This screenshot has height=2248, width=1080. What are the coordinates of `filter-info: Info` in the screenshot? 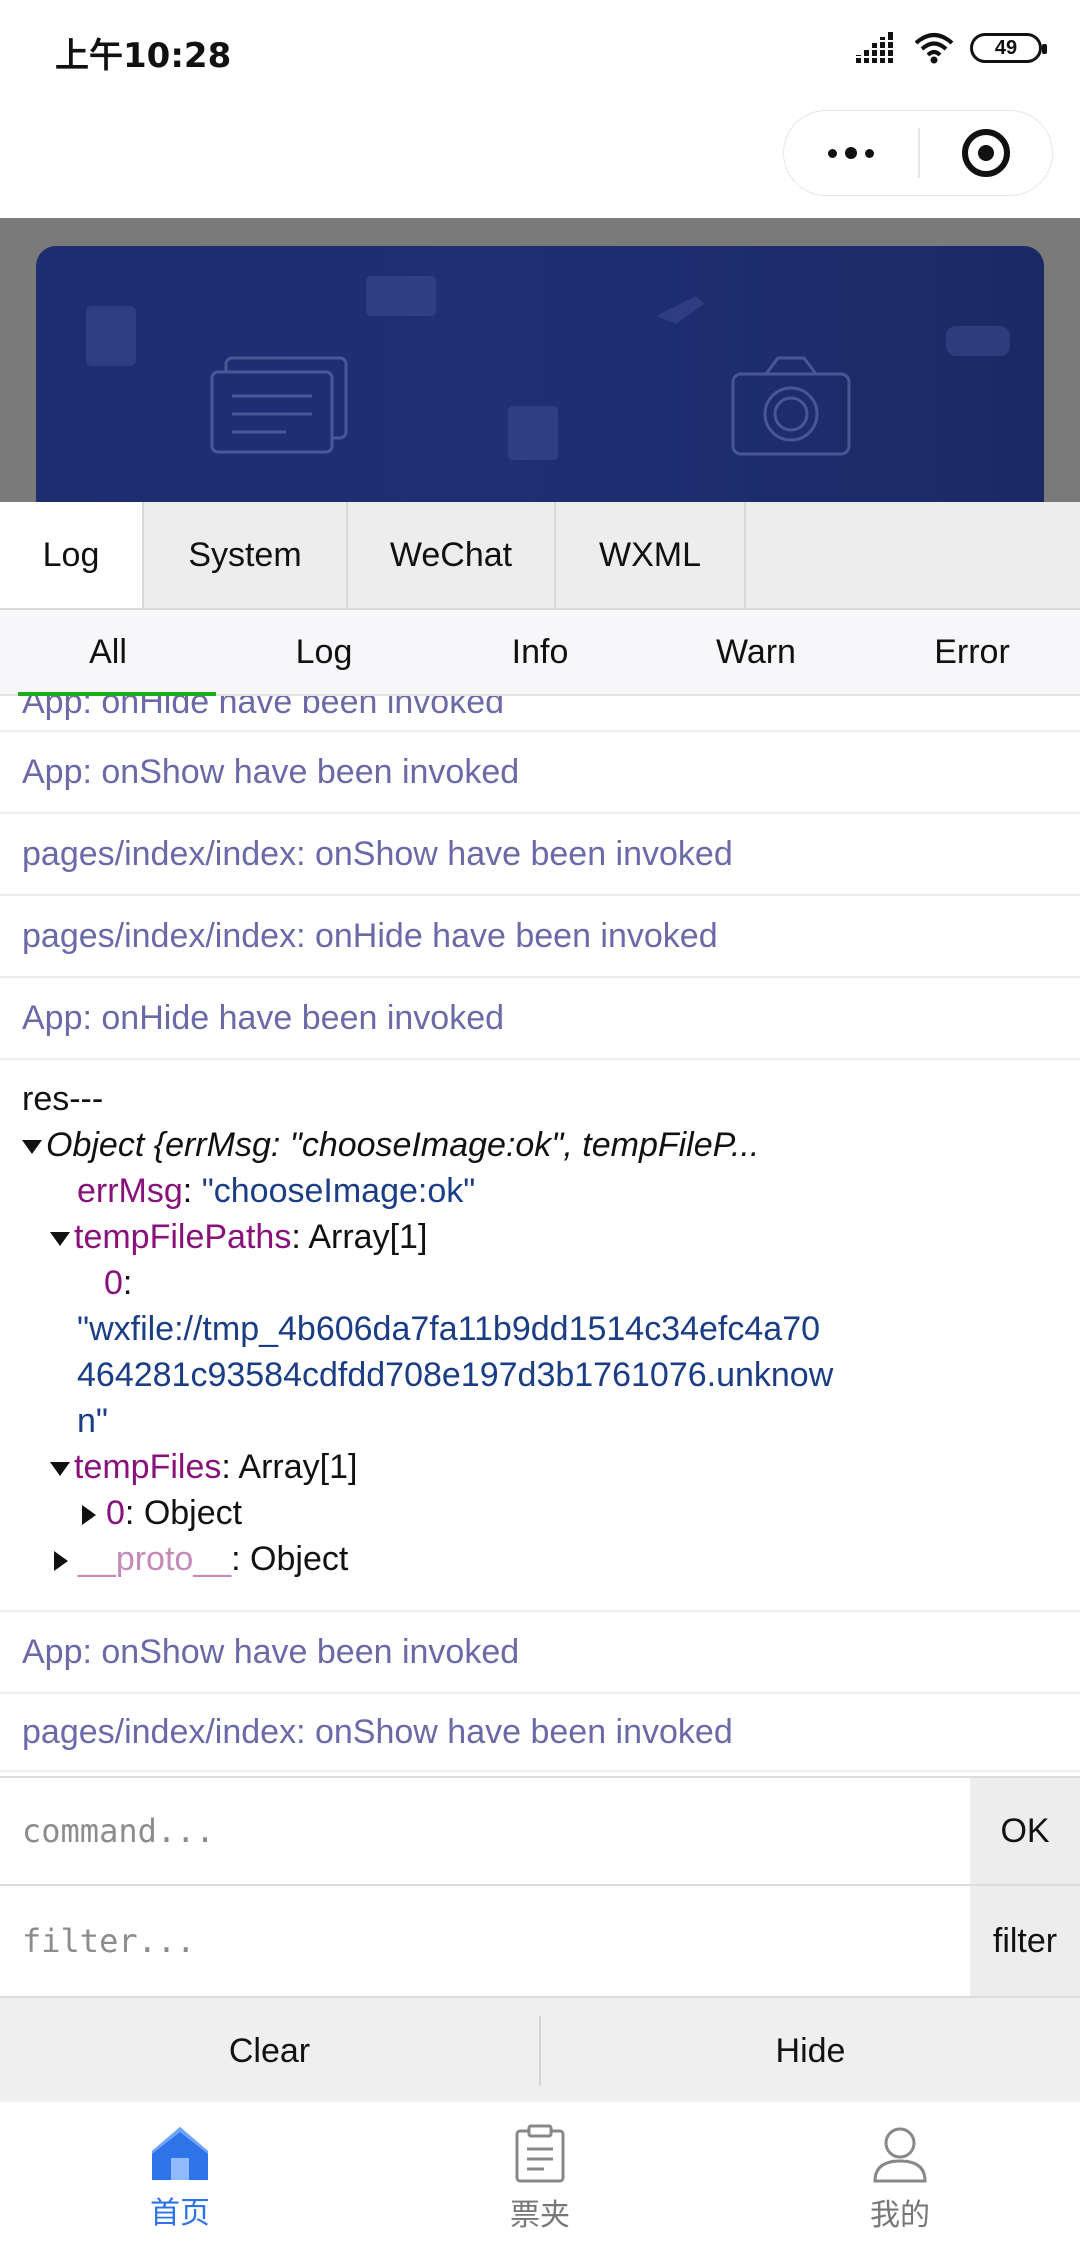 It's located at (540, 652).